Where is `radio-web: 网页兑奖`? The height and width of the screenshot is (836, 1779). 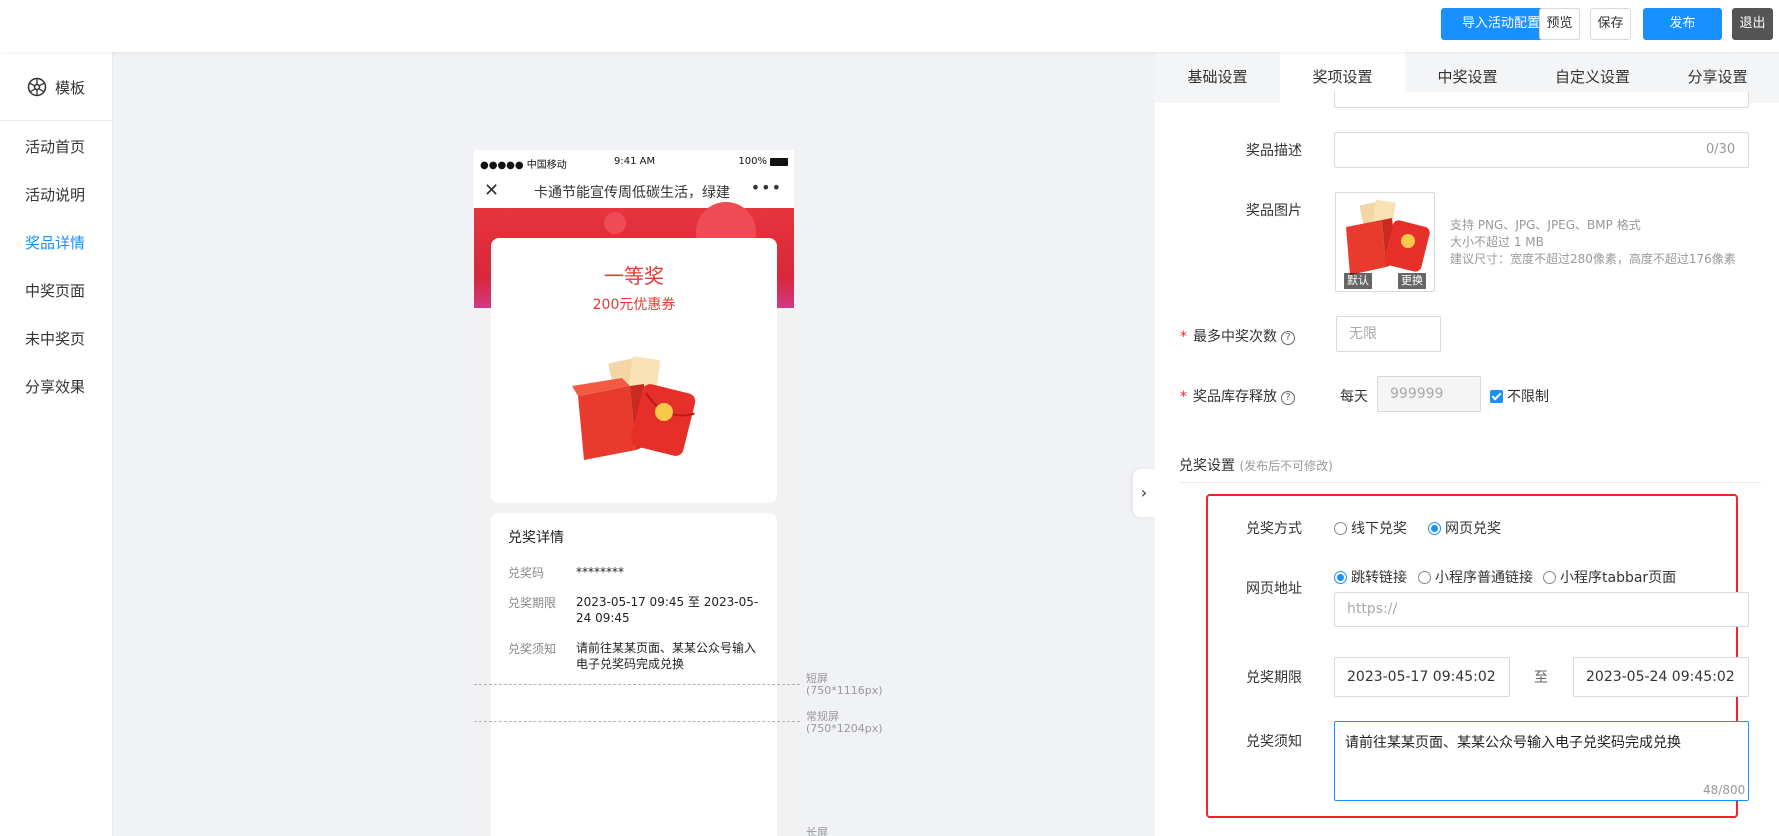
radio-web: 网页兑奖 is located at coordinates (1464, 528).